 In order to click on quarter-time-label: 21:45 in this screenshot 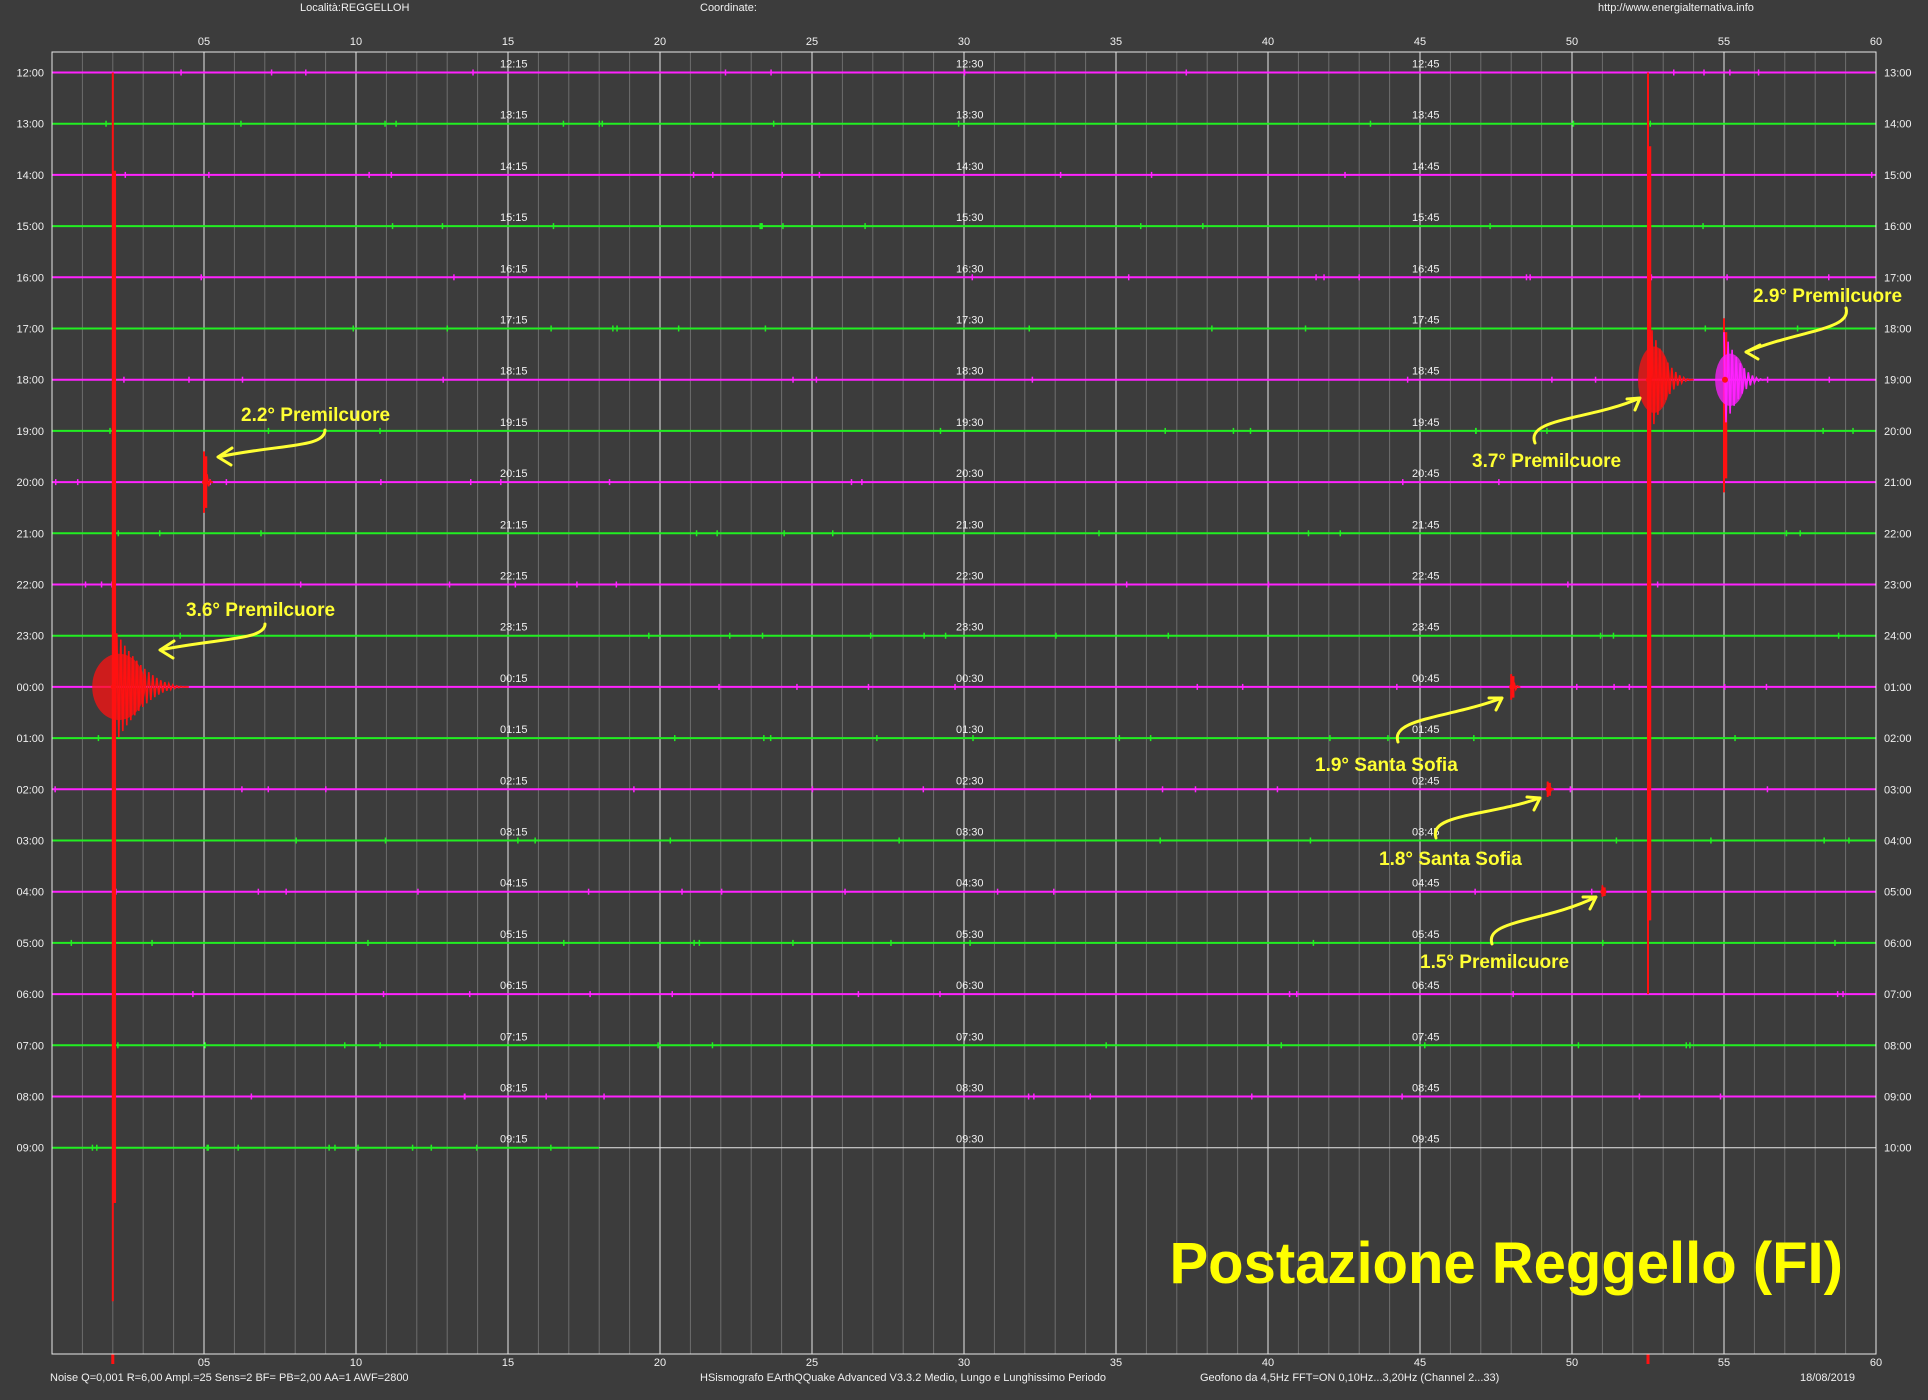, I will do `click(1426, 525)`.